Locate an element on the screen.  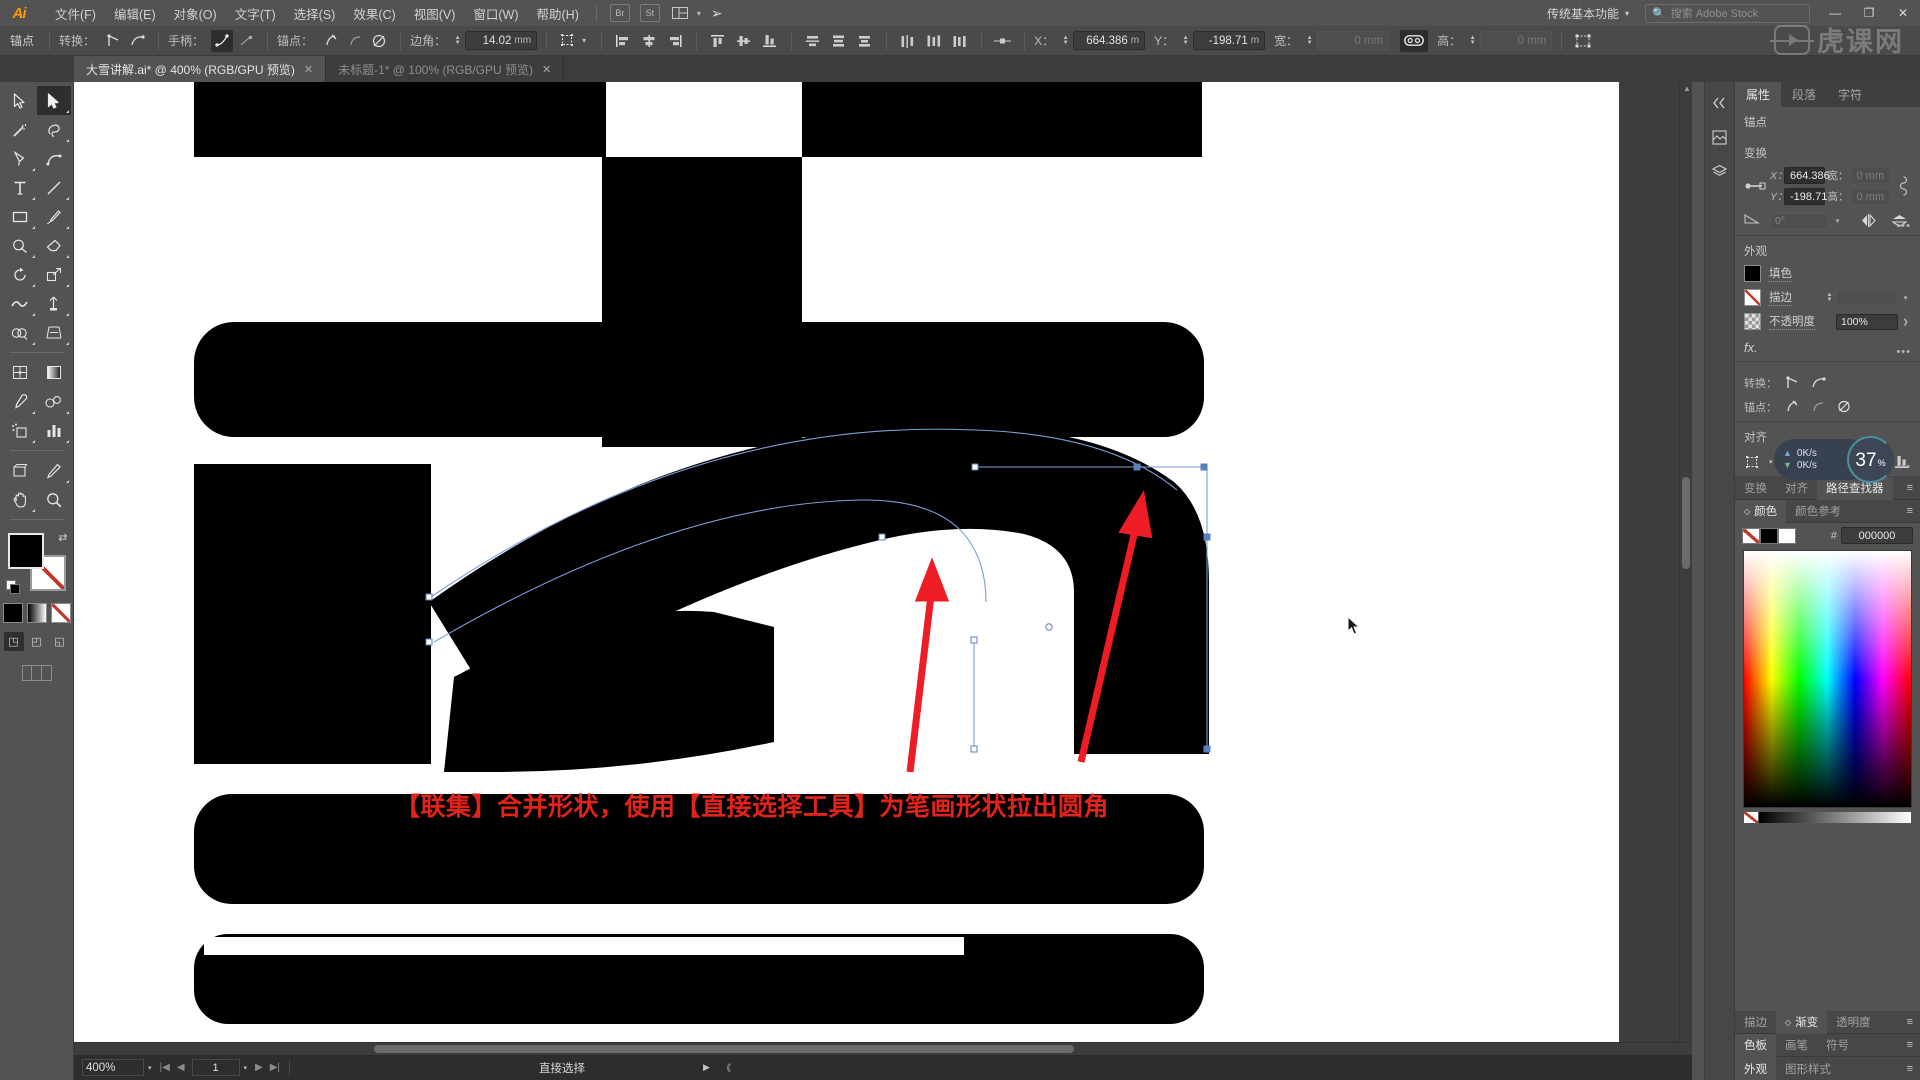
artboard-chevron-down-icon: ▾ is located at coordinates (246, 1068).